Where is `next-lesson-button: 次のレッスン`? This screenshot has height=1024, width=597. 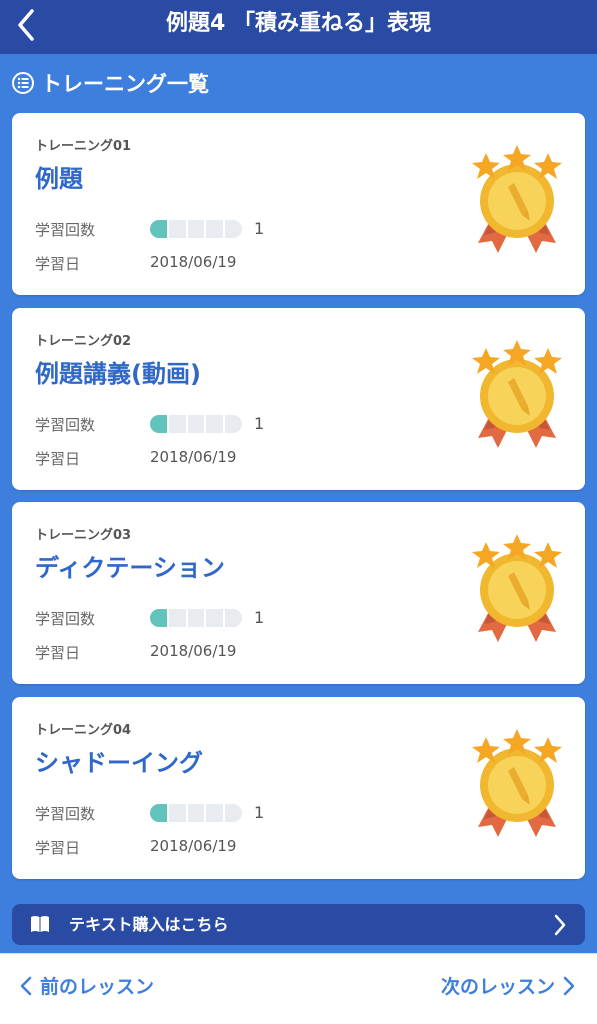
next-lesson-button: 次のレッスン is located at coordinates (508, 985).